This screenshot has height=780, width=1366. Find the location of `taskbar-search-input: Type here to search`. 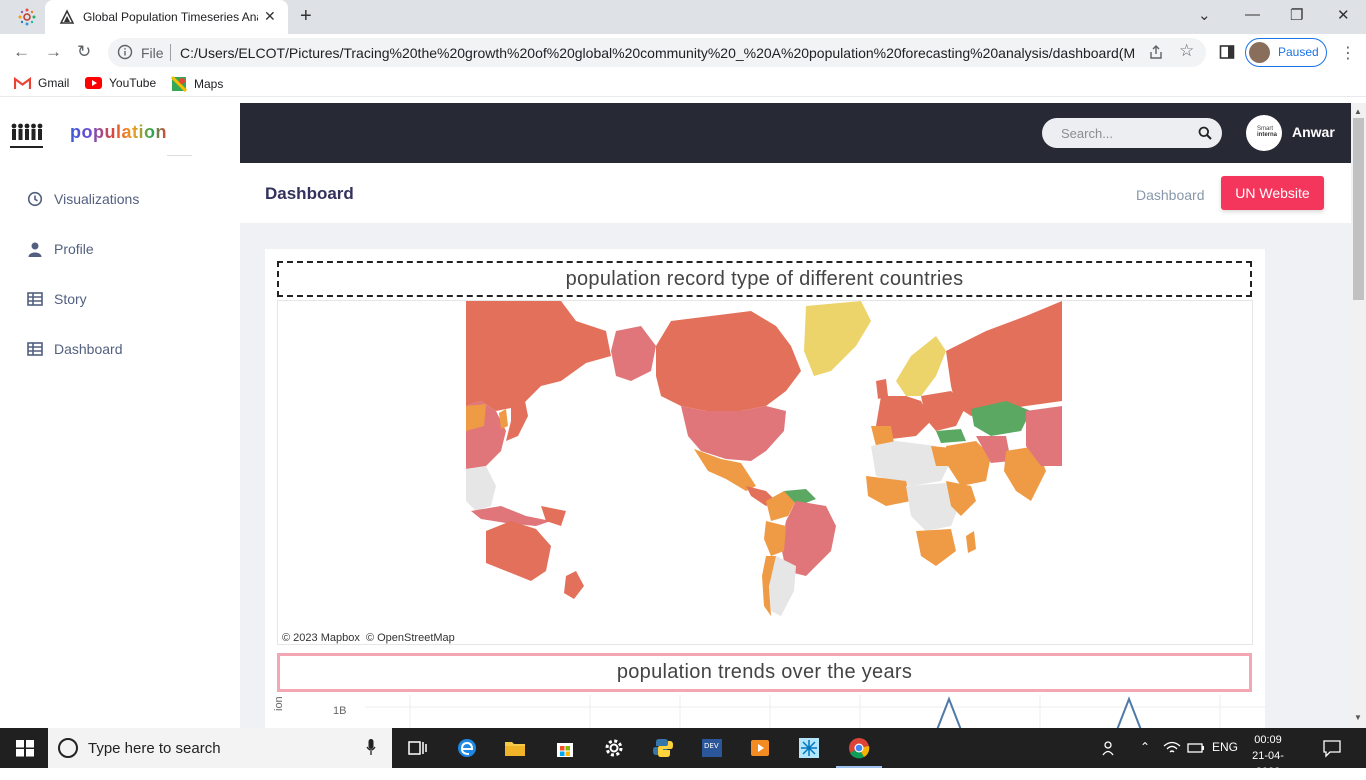

taskbar-search-input: Type here to search is located at coordinates (220, 748).